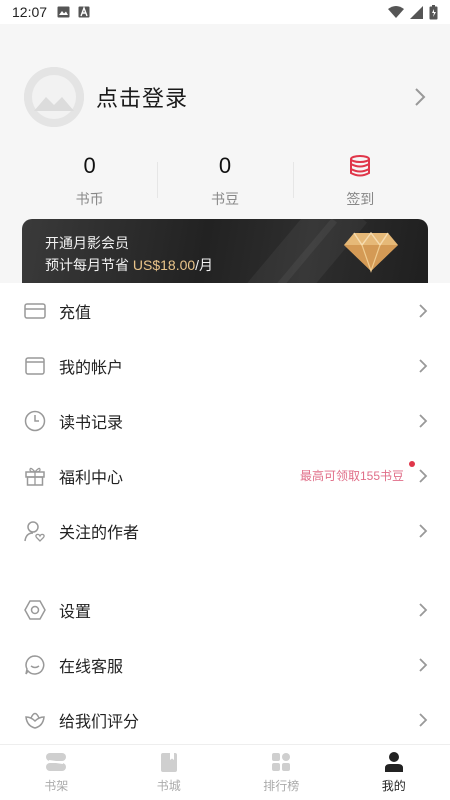  I want to click on diamond-icon, so click(371, 252).